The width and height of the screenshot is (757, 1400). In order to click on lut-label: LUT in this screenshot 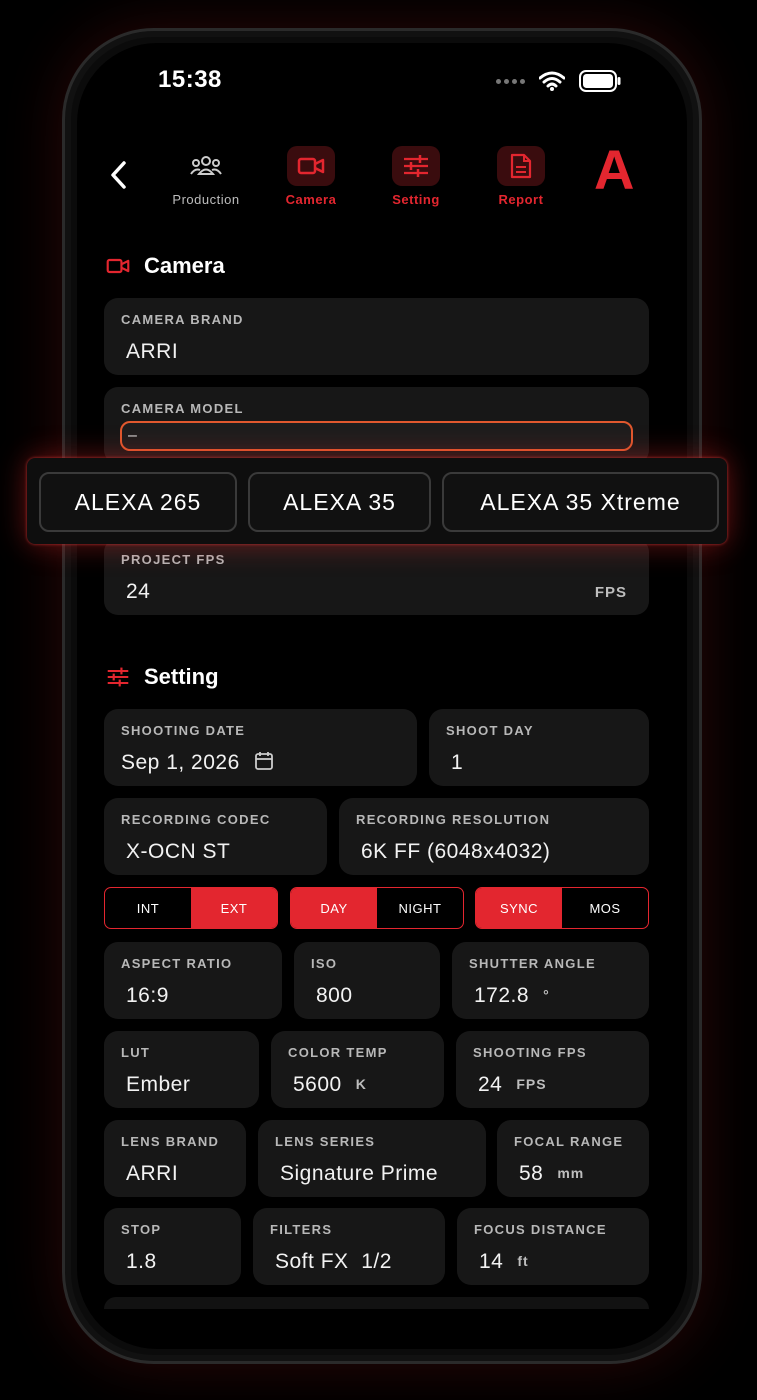, I will do `click(136, 1052)`.